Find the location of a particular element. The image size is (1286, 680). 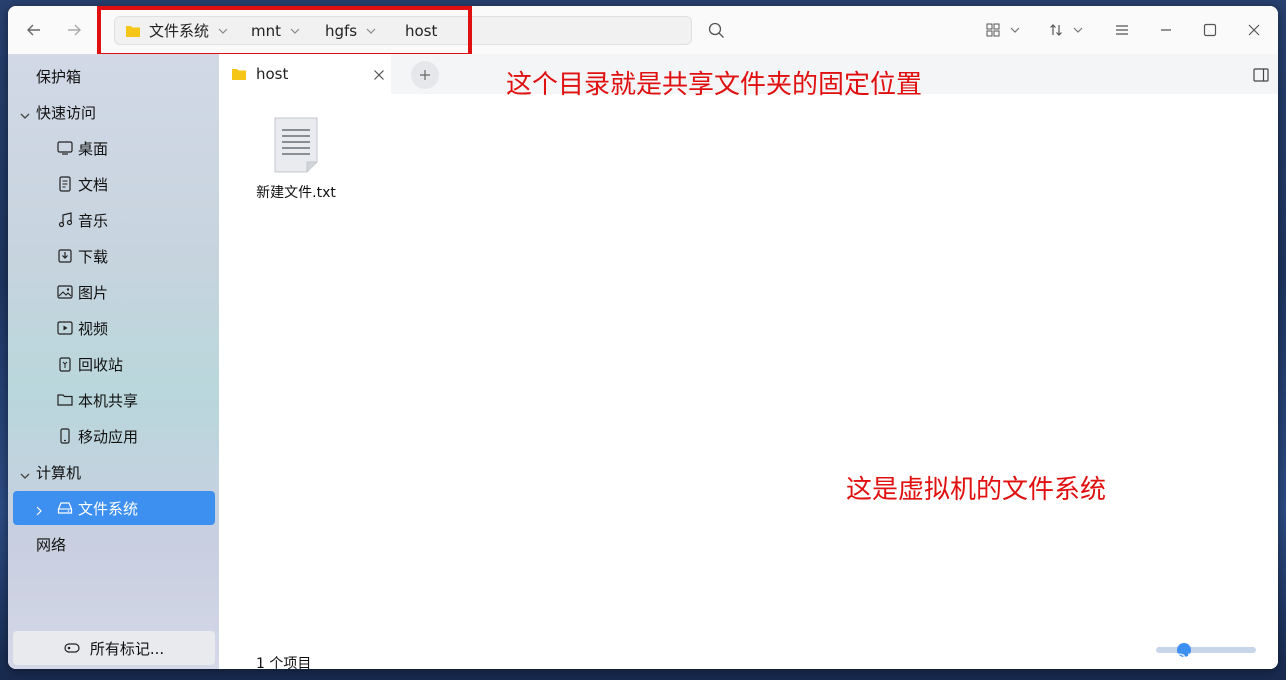

sidebar-item-label: 保护箱 is located at coordinates (59, 76).